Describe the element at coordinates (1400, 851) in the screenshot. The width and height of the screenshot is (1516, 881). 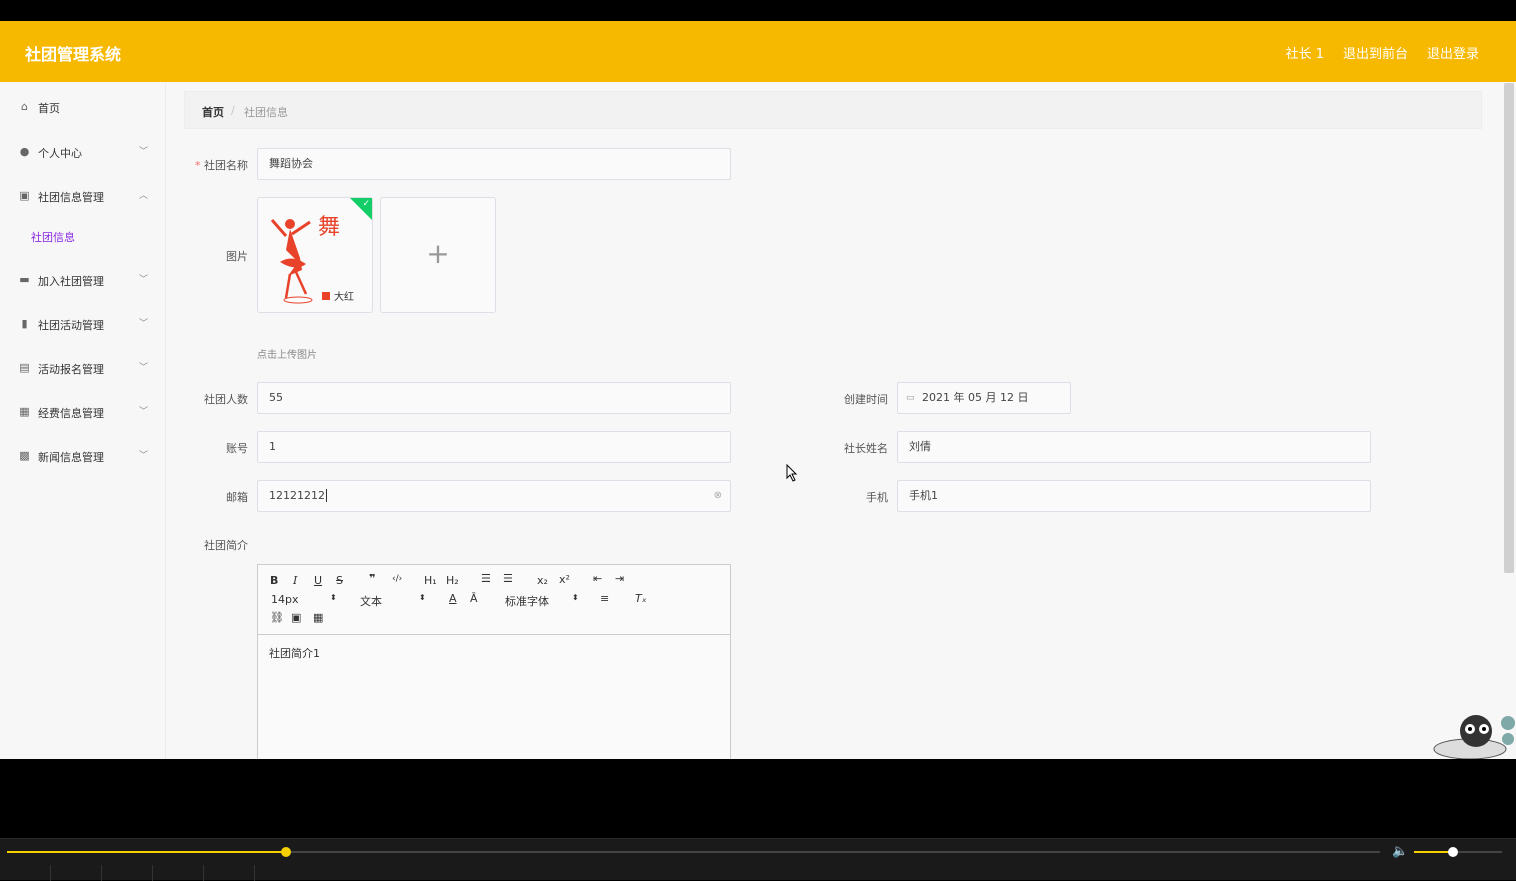
I see `volume-icon: 🔈` at that location.